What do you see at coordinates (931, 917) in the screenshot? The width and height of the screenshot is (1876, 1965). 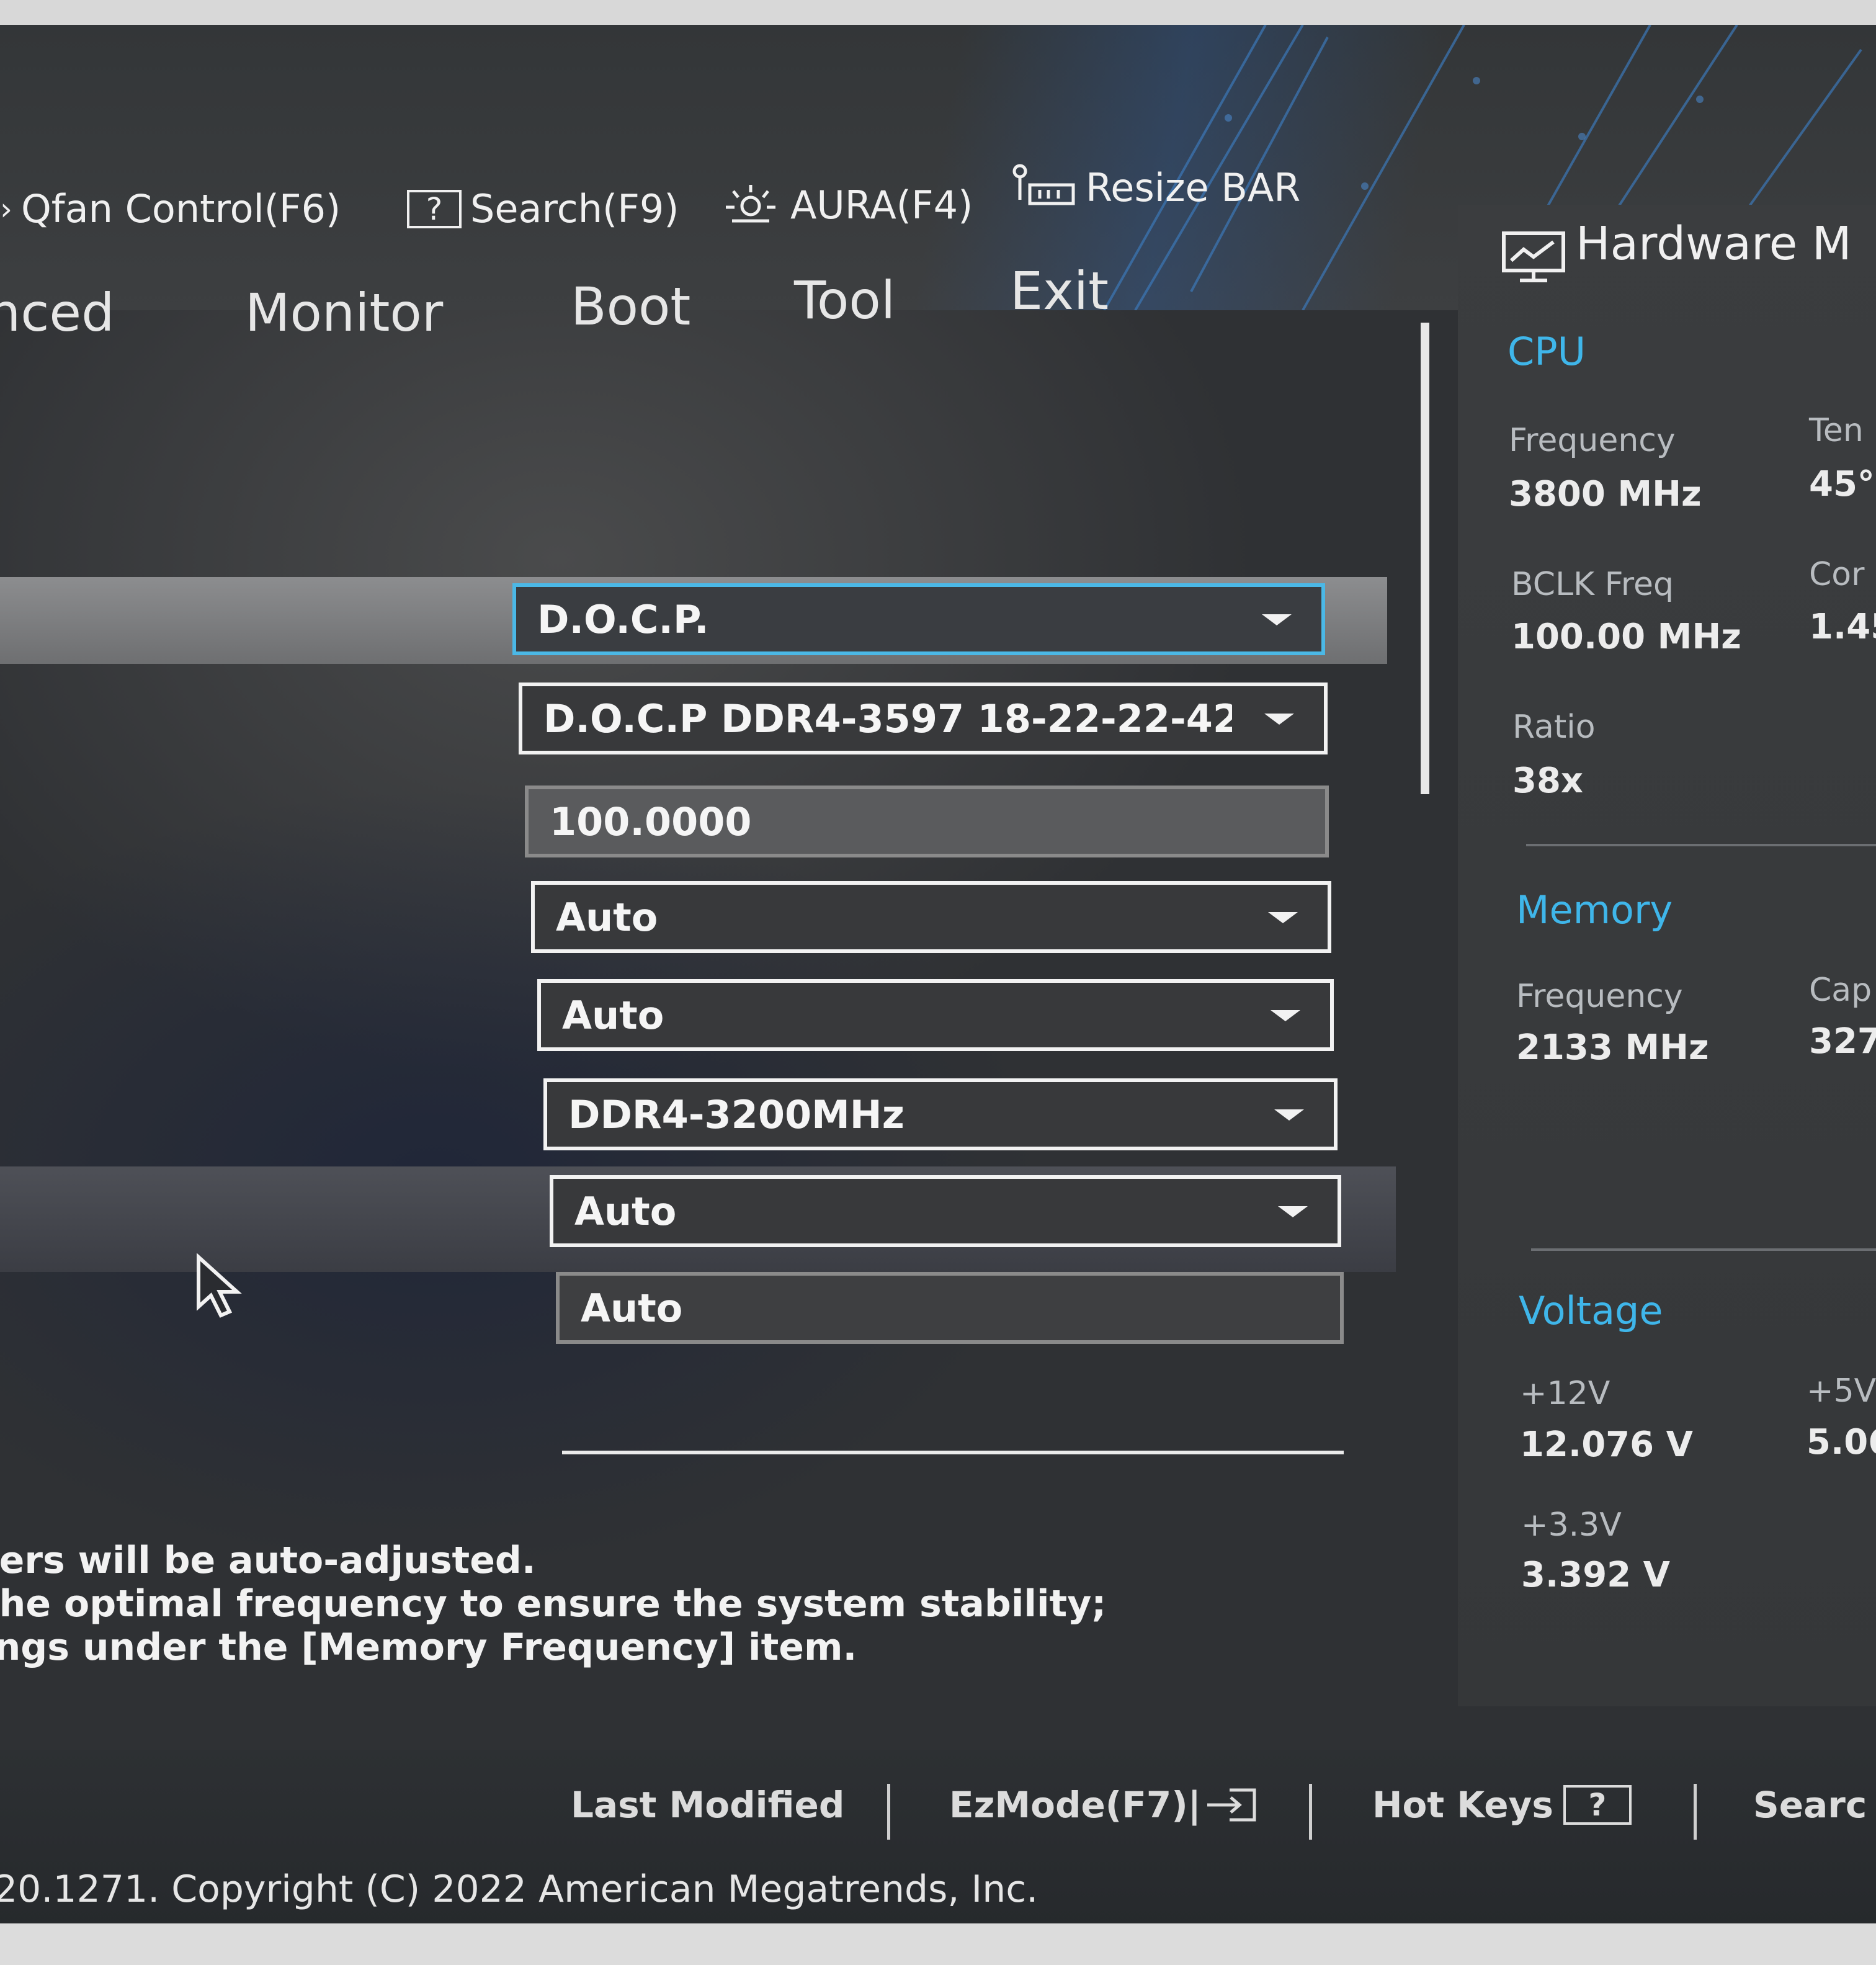 I see `setting-dropdown-4: Auto` at bounding box center [931, 917].